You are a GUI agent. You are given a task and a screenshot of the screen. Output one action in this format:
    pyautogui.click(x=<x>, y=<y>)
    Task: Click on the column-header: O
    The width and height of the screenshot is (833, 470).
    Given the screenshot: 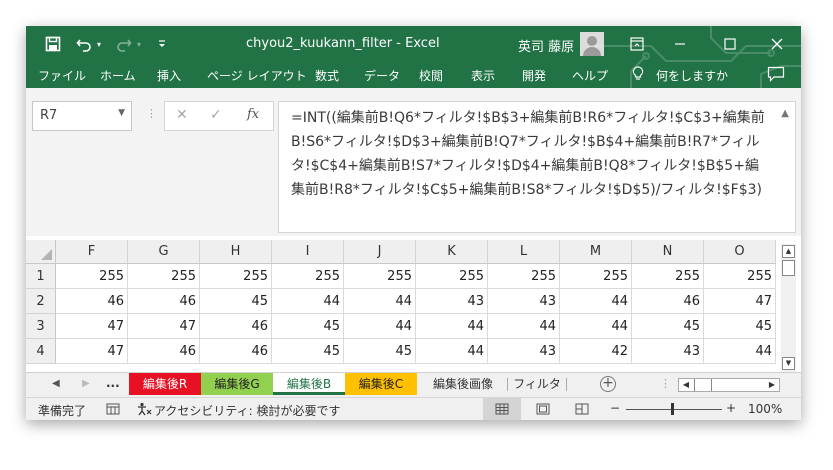 What is the action you would take?
    pyautogui.click(x=740, y=252)
    